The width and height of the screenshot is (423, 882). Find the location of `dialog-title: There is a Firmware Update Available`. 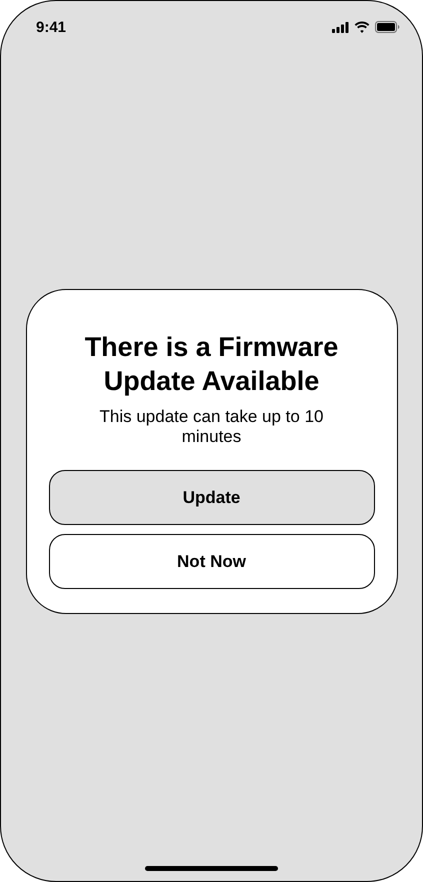

dialog-title: There is a Firmware Update Available is located at coordinates (212, 364).